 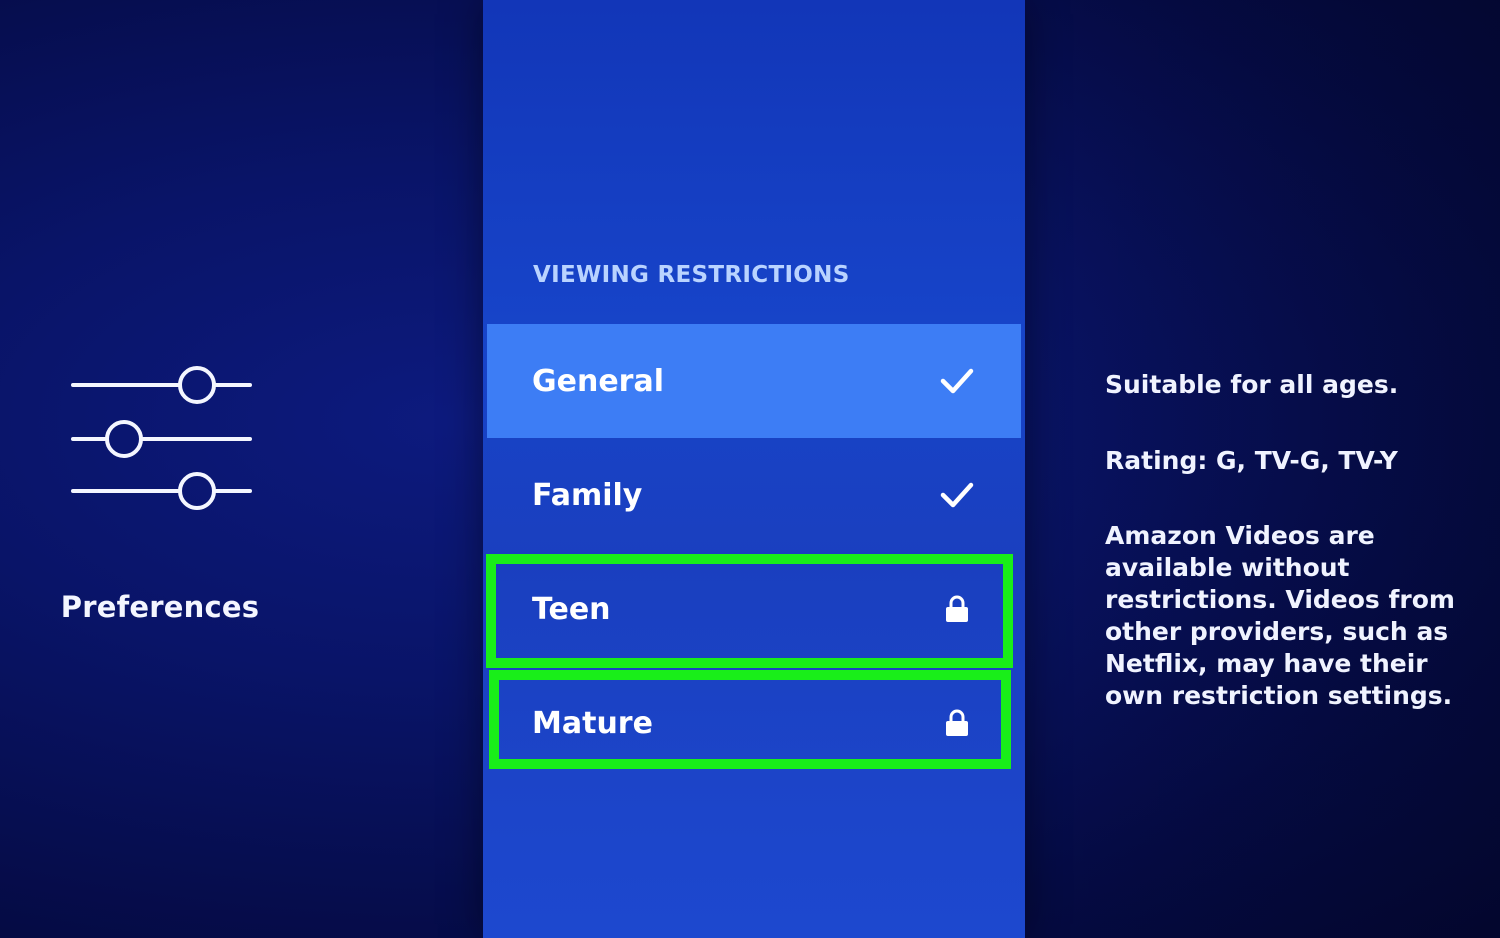 I want to click on sliders-icon, so click(x=161, y=438).